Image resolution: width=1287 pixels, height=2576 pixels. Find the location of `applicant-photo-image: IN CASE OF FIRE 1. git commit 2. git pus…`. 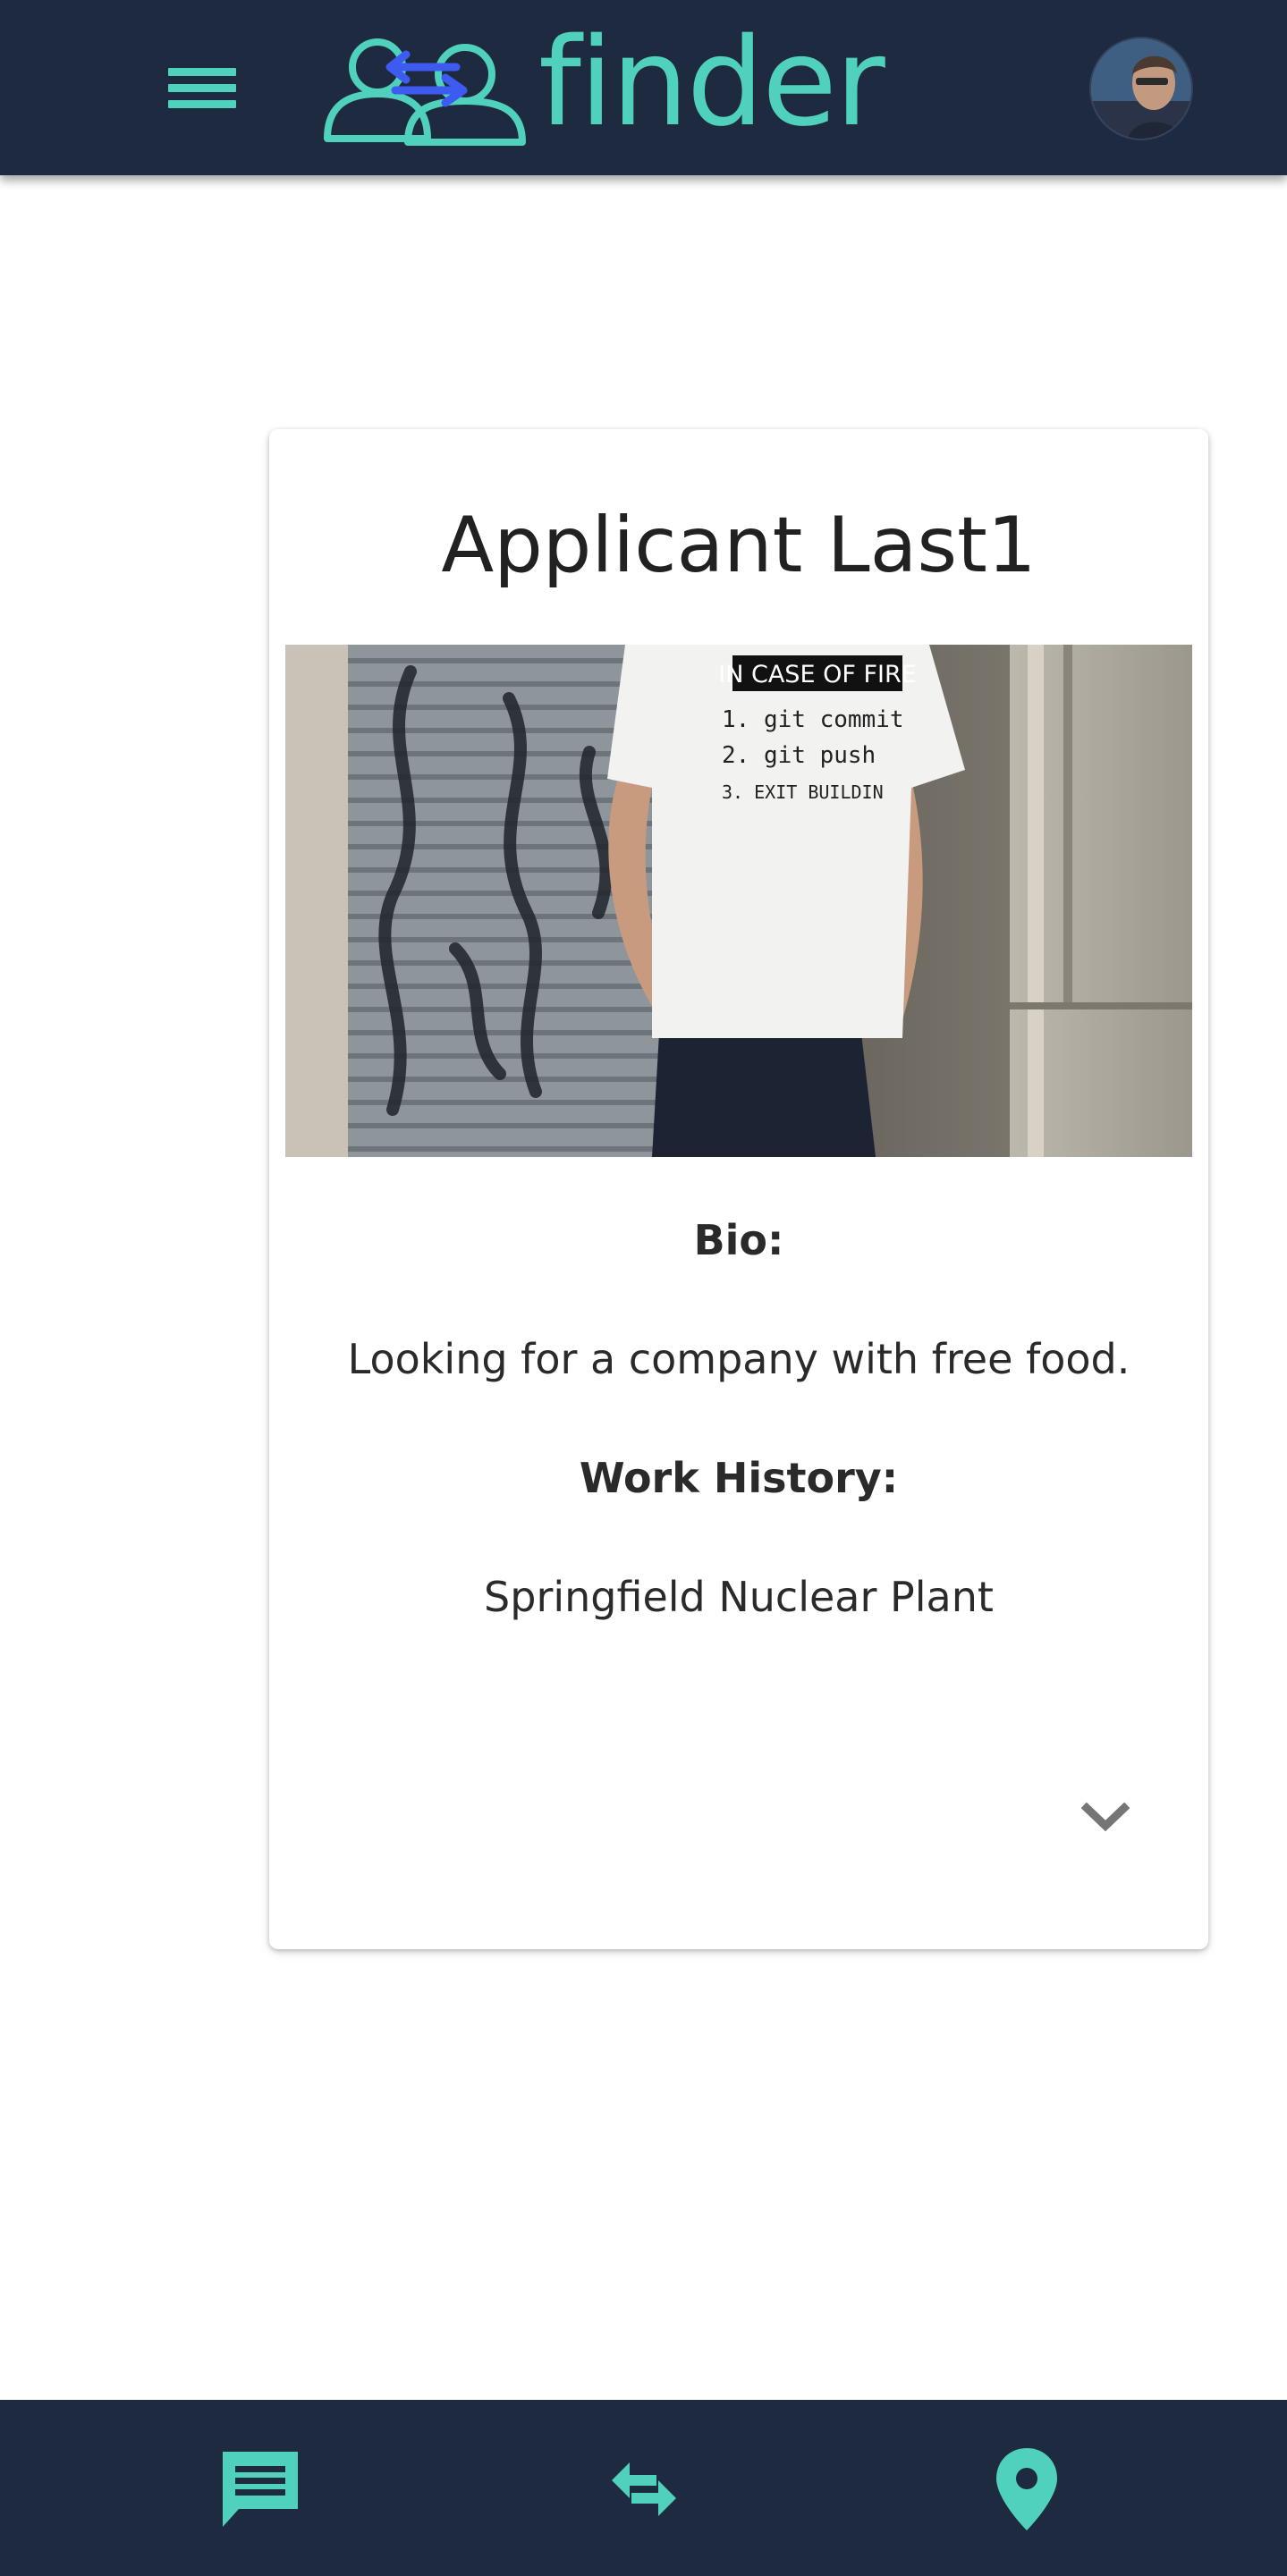

applicant-photo-image: IN CASE OF FIRE 1. git commit 2. git pus… is located at coordinates (738, 901).